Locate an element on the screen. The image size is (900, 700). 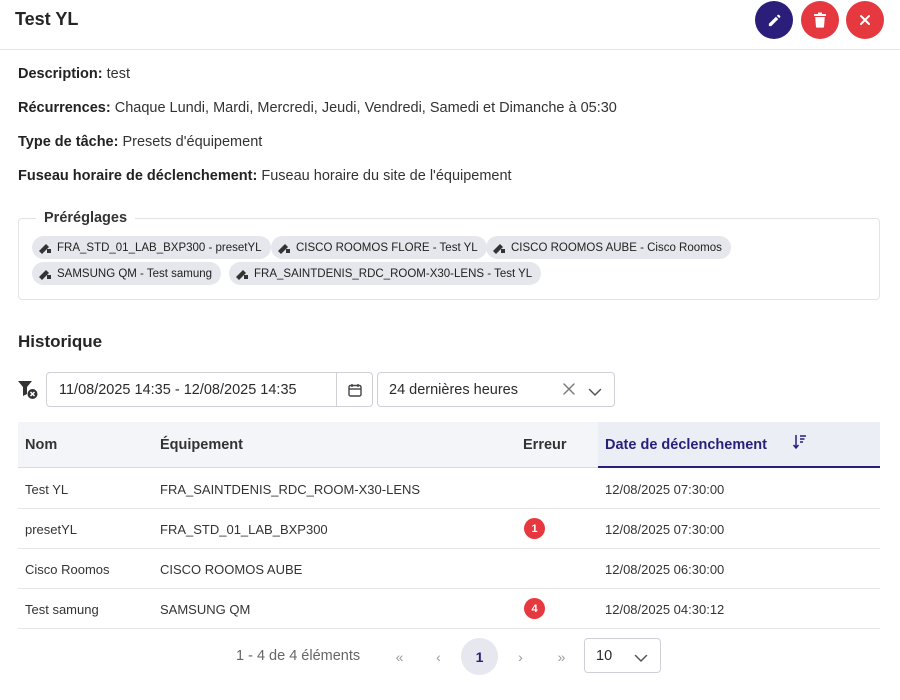
description-line: Description: test is located at coordinates (74, 74).